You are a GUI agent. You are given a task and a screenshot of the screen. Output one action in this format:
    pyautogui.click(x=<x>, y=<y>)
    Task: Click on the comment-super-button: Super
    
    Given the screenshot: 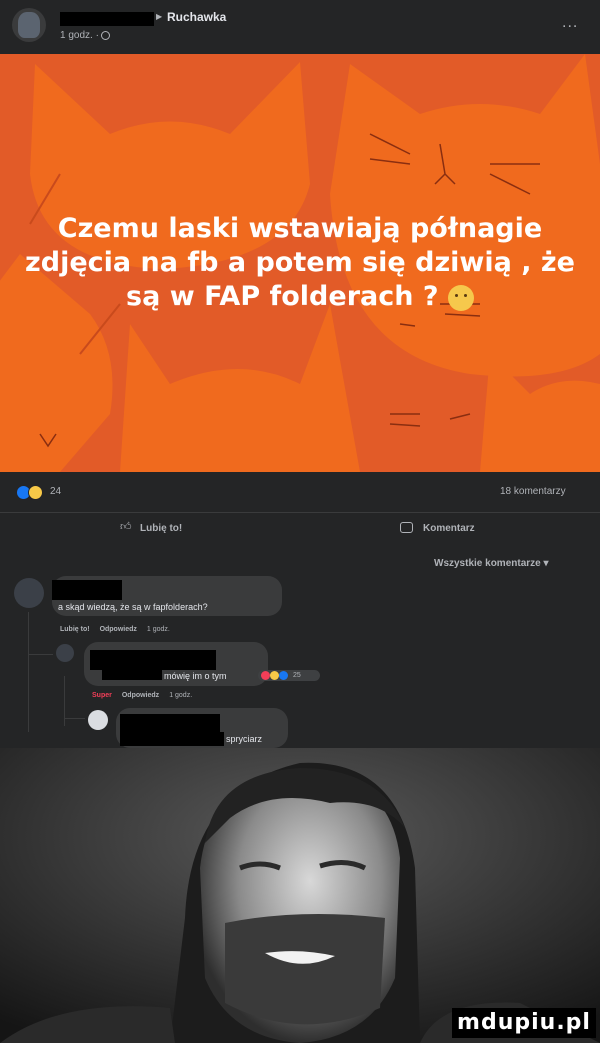 What is the action you would take?
    pyautogui.click(x=102, y=695)
    